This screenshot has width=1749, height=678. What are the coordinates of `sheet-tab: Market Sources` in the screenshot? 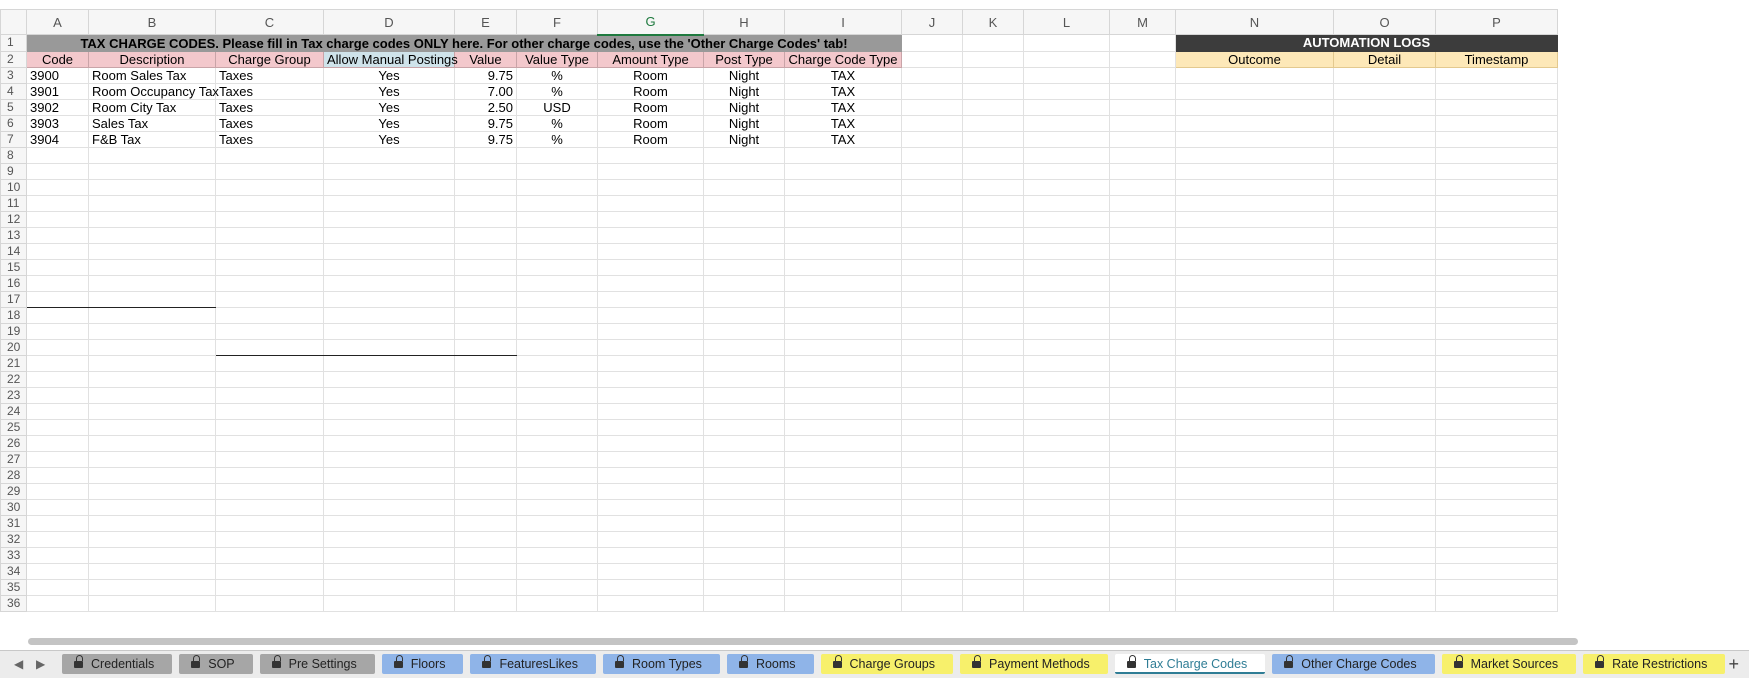 It's located at (1509, 664).